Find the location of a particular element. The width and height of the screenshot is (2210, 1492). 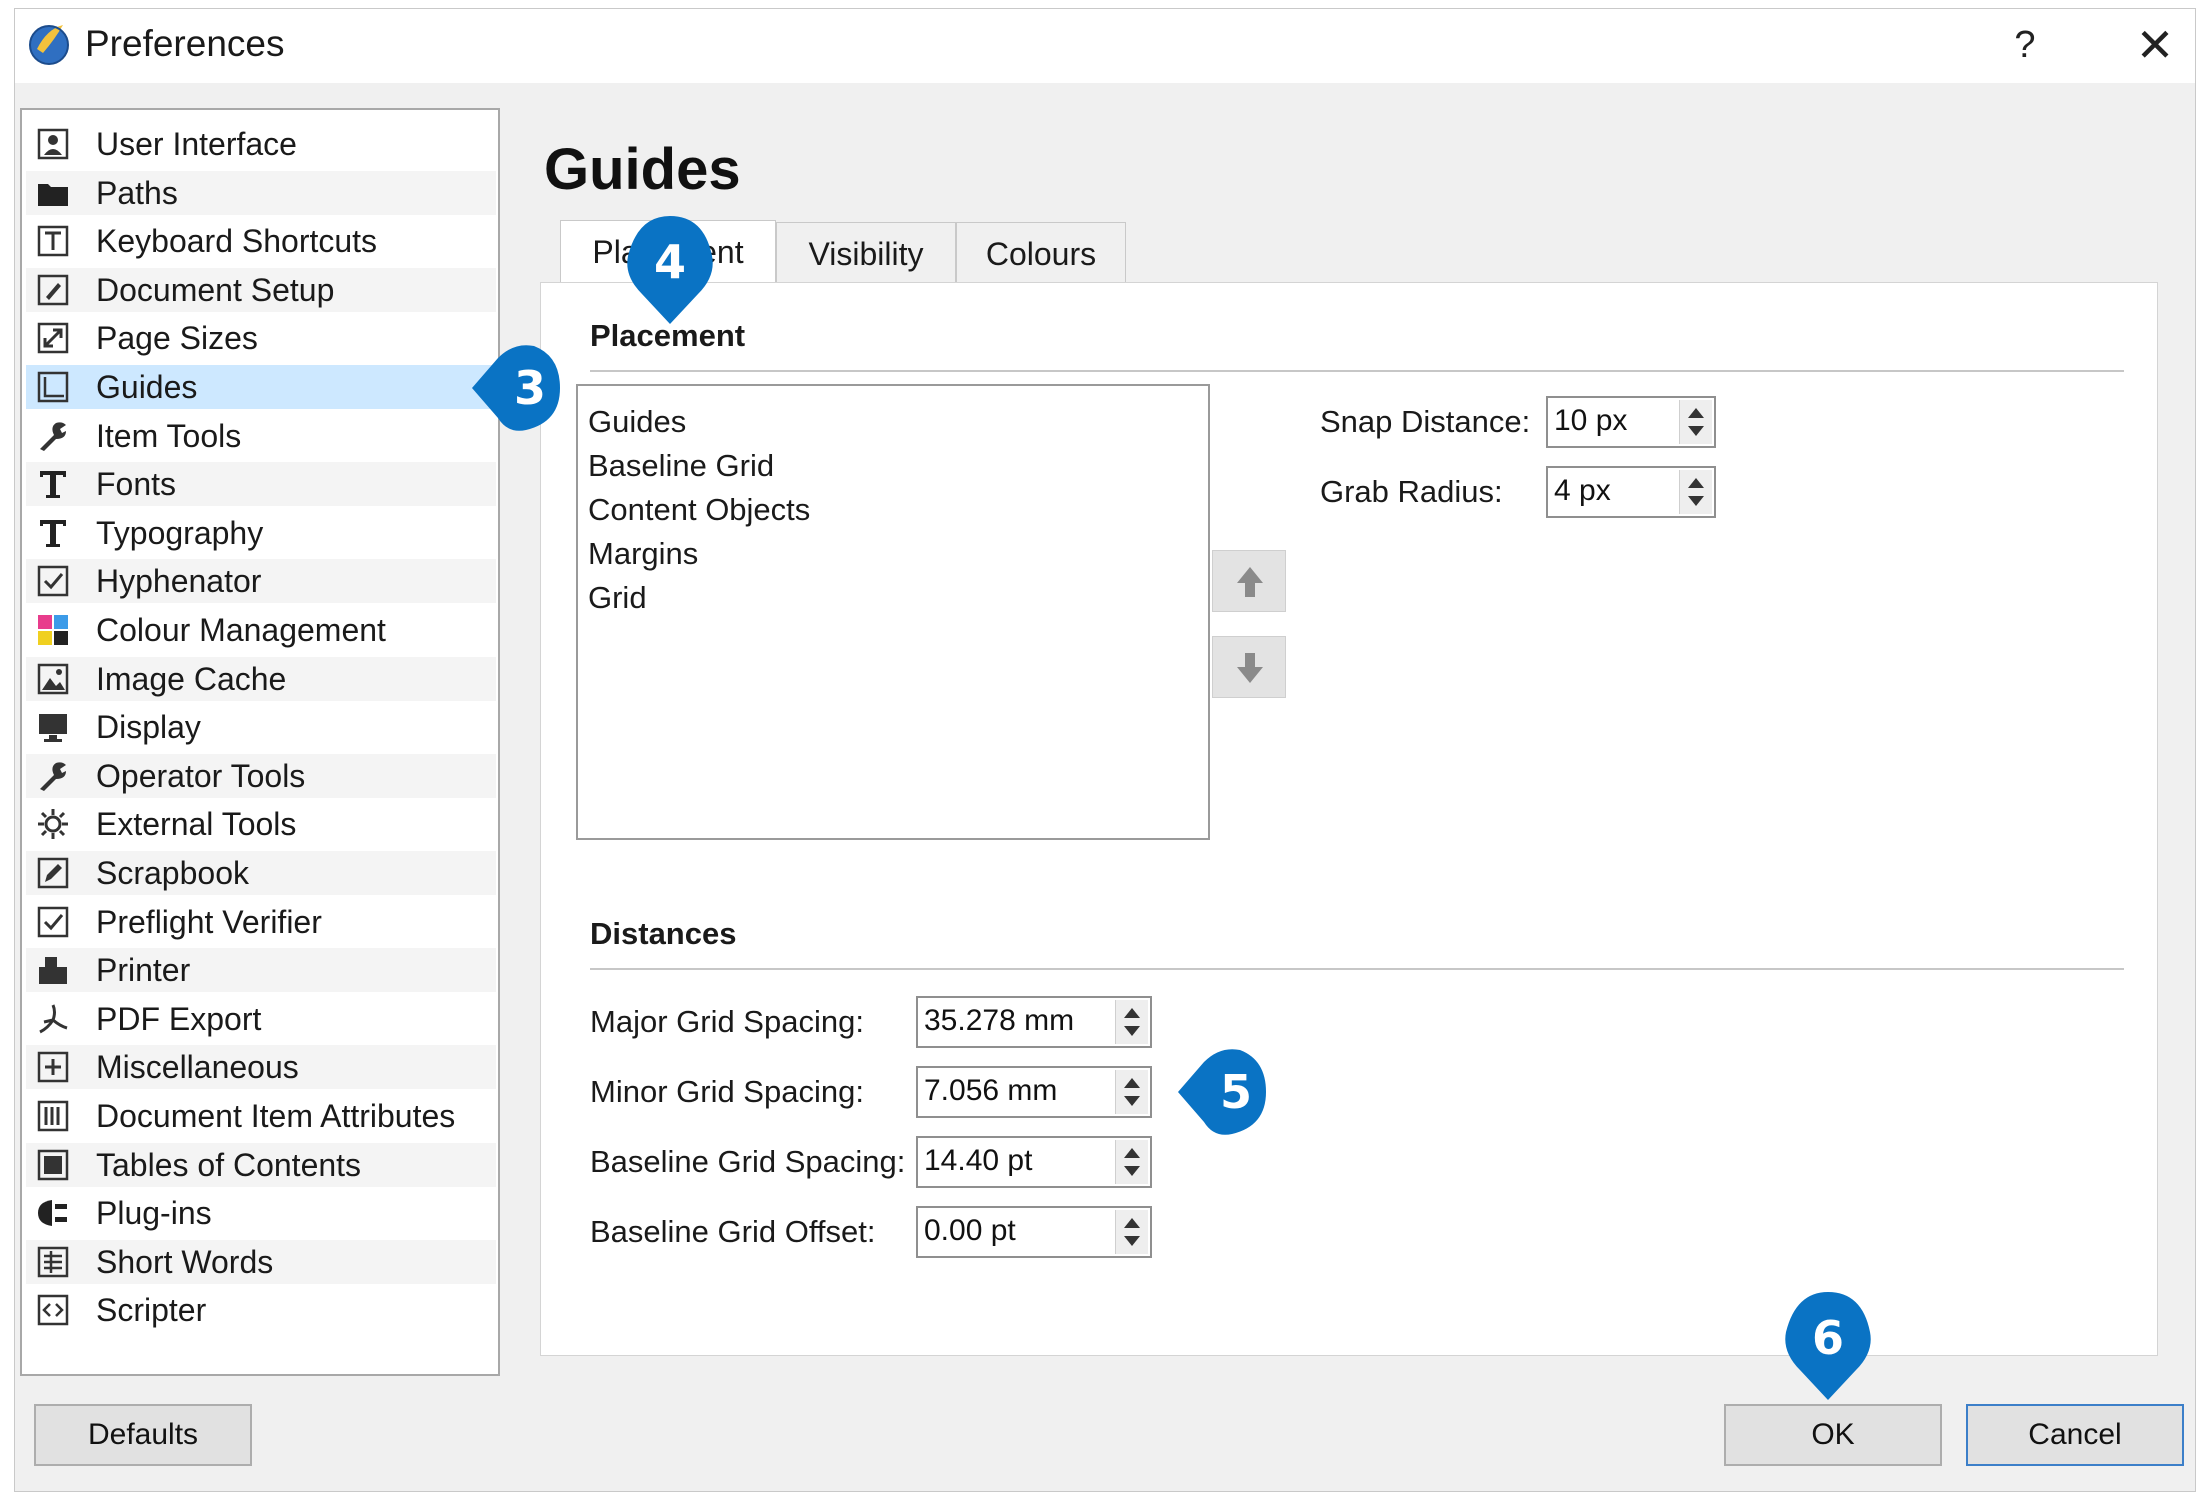

move-up-button is located at coordinates (1249, 581).